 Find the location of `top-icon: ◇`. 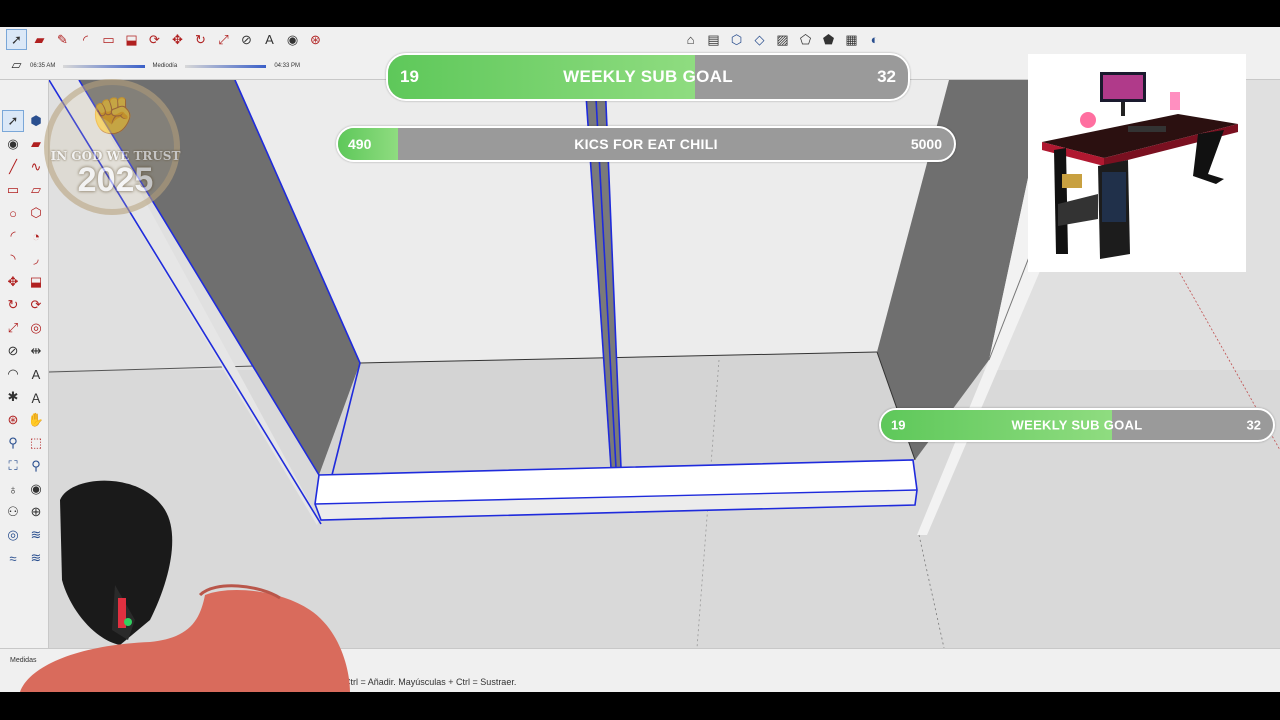

top-icon: ◇ is located at coordinates (759, 39).